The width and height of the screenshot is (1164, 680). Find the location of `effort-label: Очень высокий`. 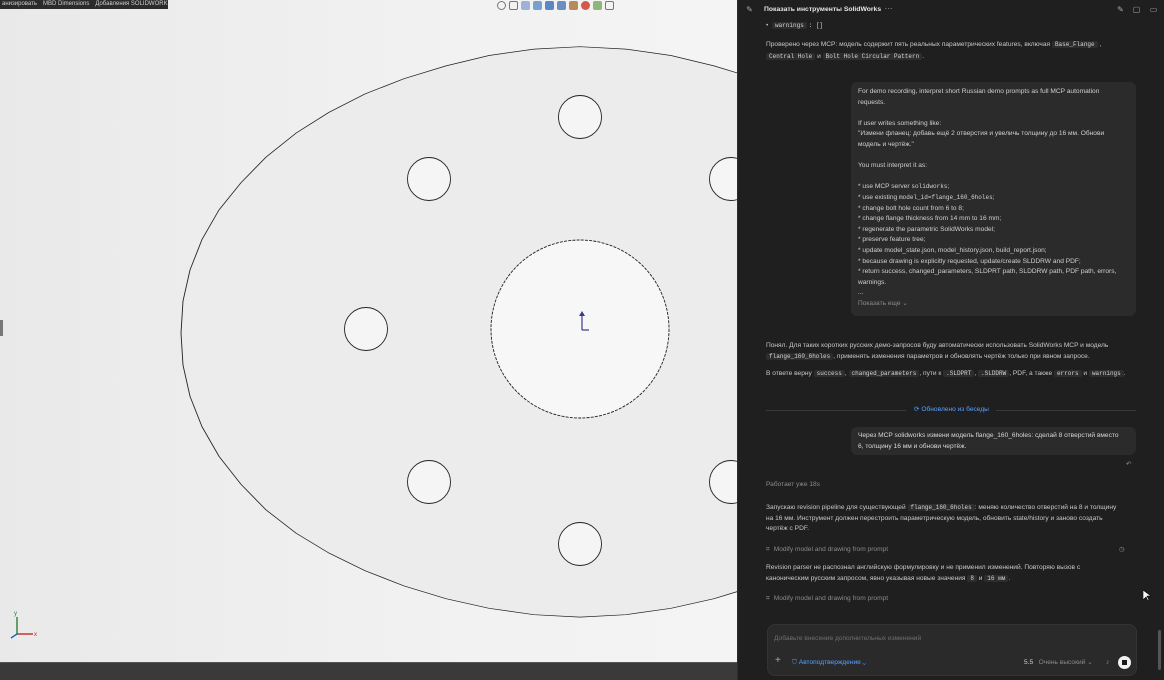

effort-label: Очень высокий is located at coordinates (1062, 662).